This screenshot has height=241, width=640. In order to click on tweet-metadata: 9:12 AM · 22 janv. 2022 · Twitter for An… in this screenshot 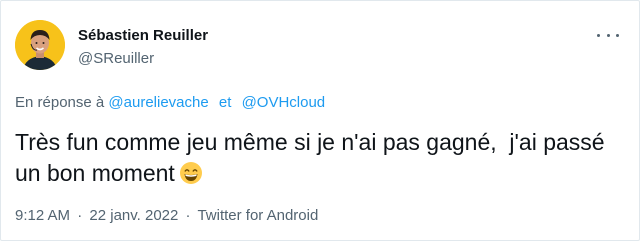, I will do `click(166, 216)`.